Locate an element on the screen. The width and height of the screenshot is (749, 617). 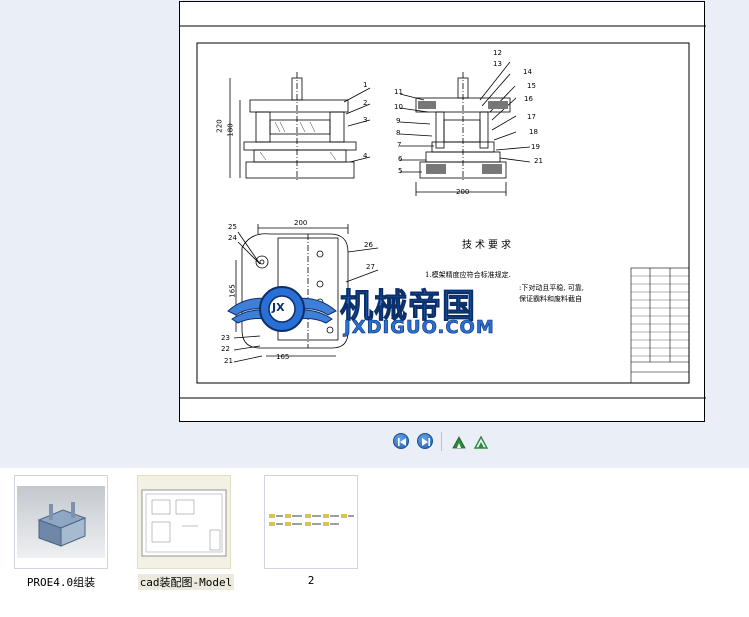
callout-19: 19 is located at coordinates (535, 147).